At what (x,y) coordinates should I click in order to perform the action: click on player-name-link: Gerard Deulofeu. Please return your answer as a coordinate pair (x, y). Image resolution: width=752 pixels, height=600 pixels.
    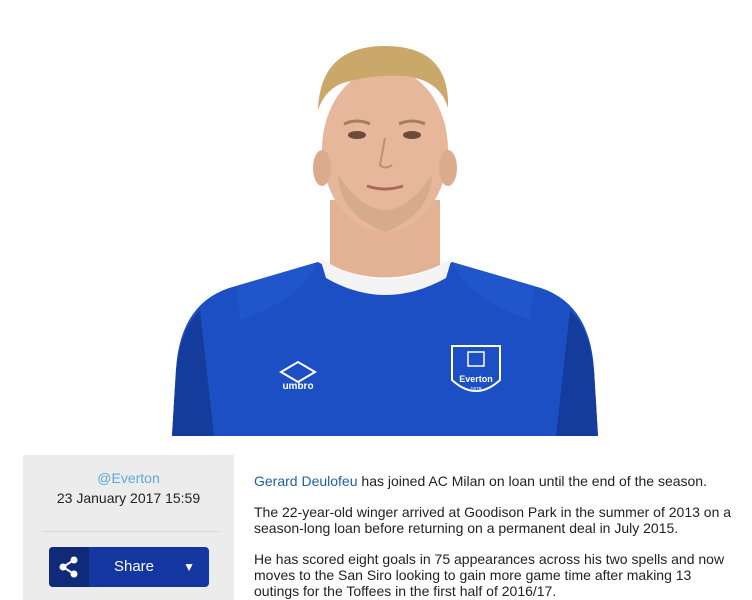
    Looking at the image, I should click on (306, 481).